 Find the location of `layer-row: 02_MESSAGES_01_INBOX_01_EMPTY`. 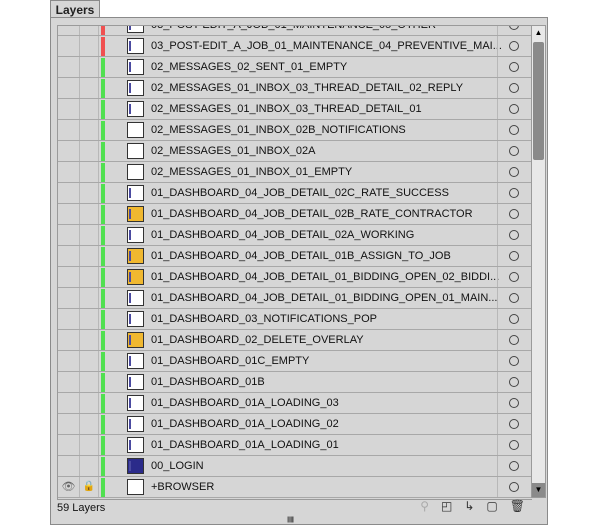

layer-row: 02_MESSAGES_01_INBOX_01_EMPTY is located at coordinates (295, 172).